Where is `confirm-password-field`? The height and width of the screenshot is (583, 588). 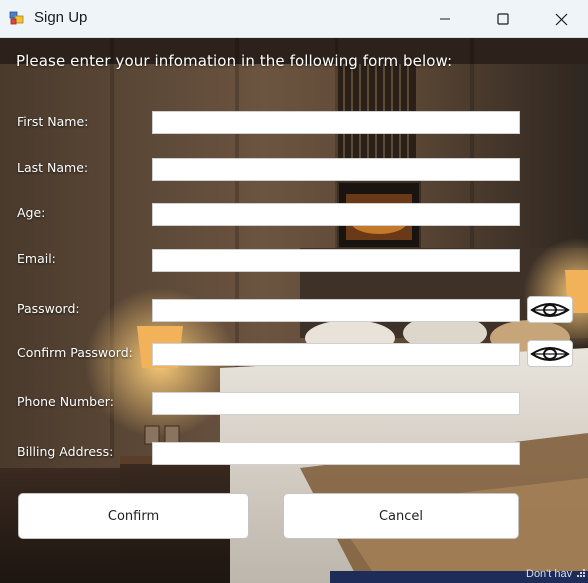
confirm-password-field is located at coordinates (336, 354).